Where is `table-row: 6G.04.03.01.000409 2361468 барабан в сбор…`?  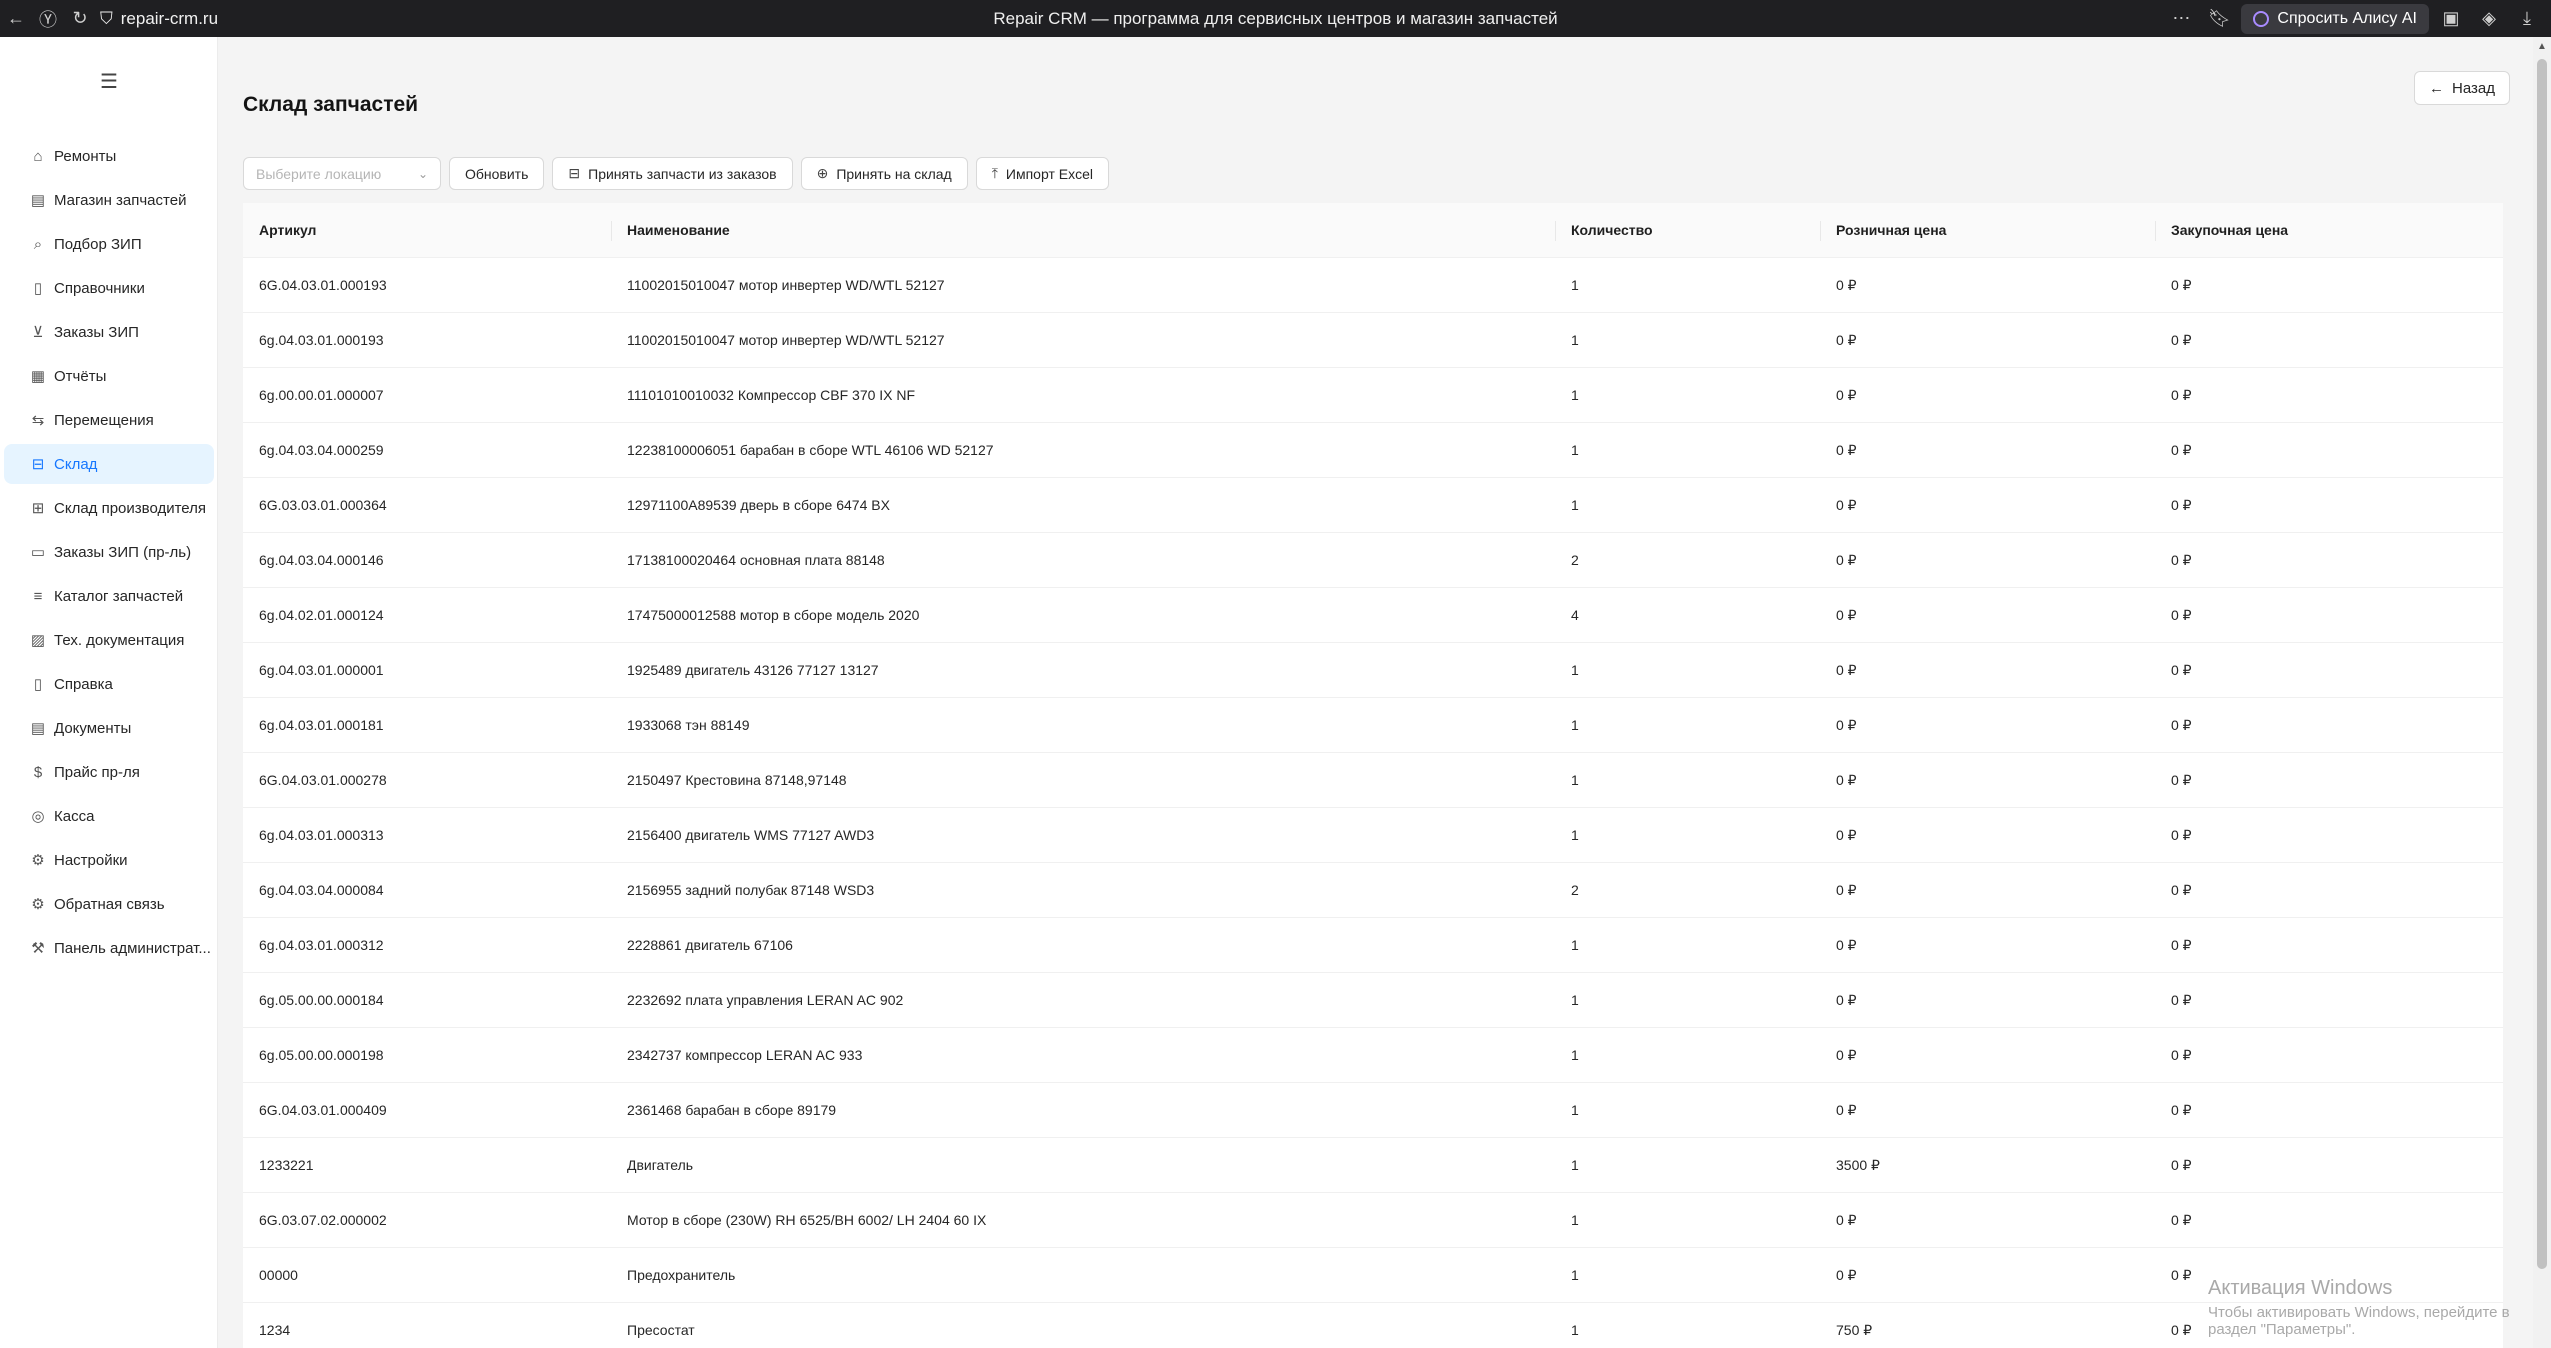
table-row: 6G.04.03.01.000409 2361468 барабан в сбор… is located at coordinates (1373, 1110).